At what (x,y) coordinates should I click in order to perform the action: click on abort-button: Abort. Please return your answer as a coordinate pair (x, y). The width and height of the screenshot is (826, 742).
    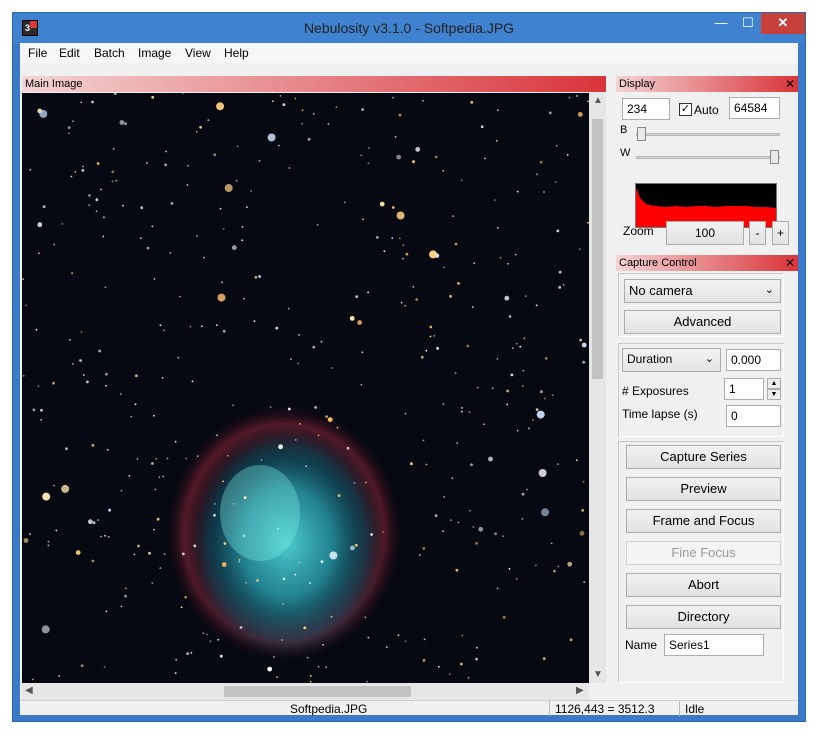
    Looking at the image, I should click on (703, 585).